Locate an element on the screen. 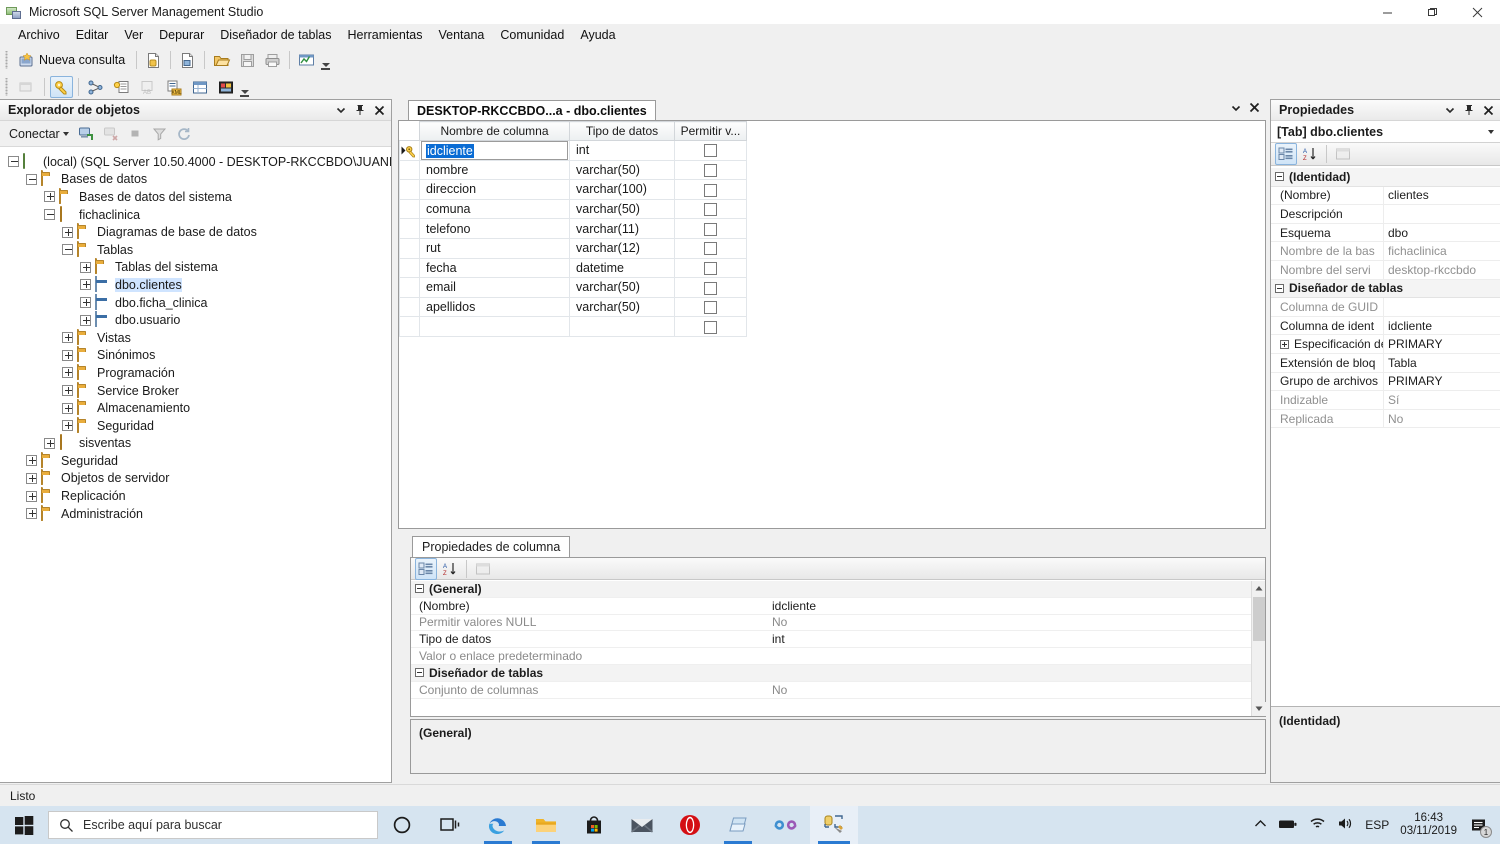 This screenshot has width=1500, height=844. property-row: Permitir valores NULL No is located at coordinates (838, 623).